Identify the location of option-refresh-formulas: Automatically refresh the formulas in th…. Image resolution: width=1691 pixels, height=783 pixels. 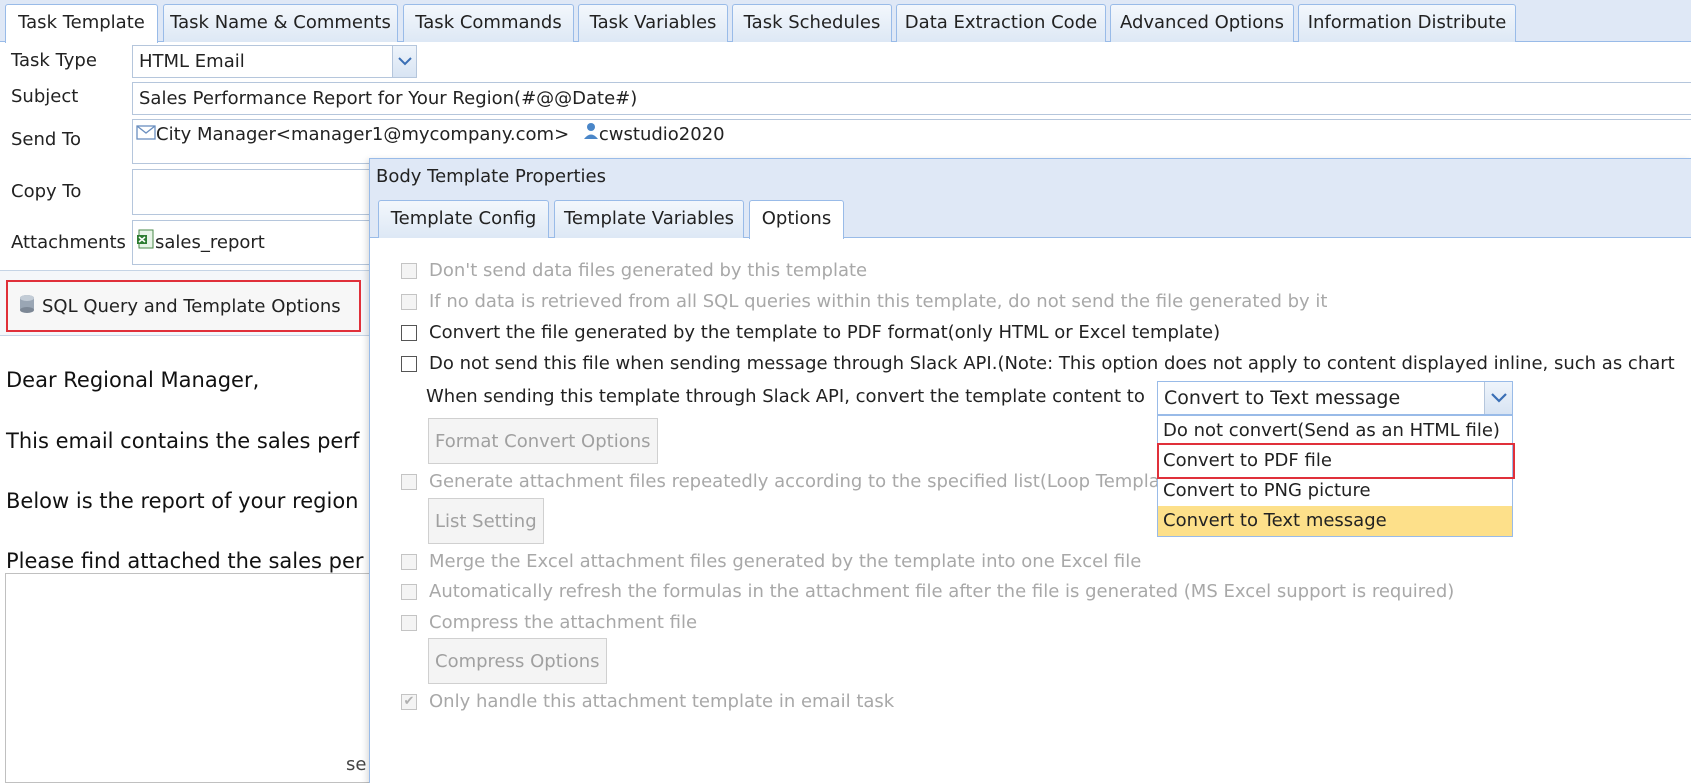
(927, 591).